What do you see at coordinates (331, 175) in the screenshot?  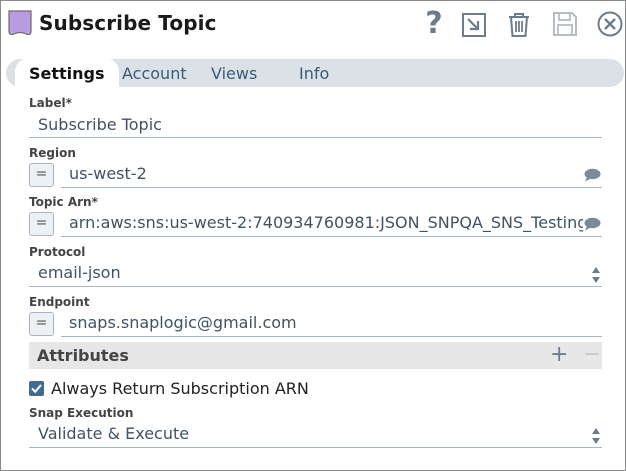 I see `region-input: us-west-2` at bounding box center [331, 175].